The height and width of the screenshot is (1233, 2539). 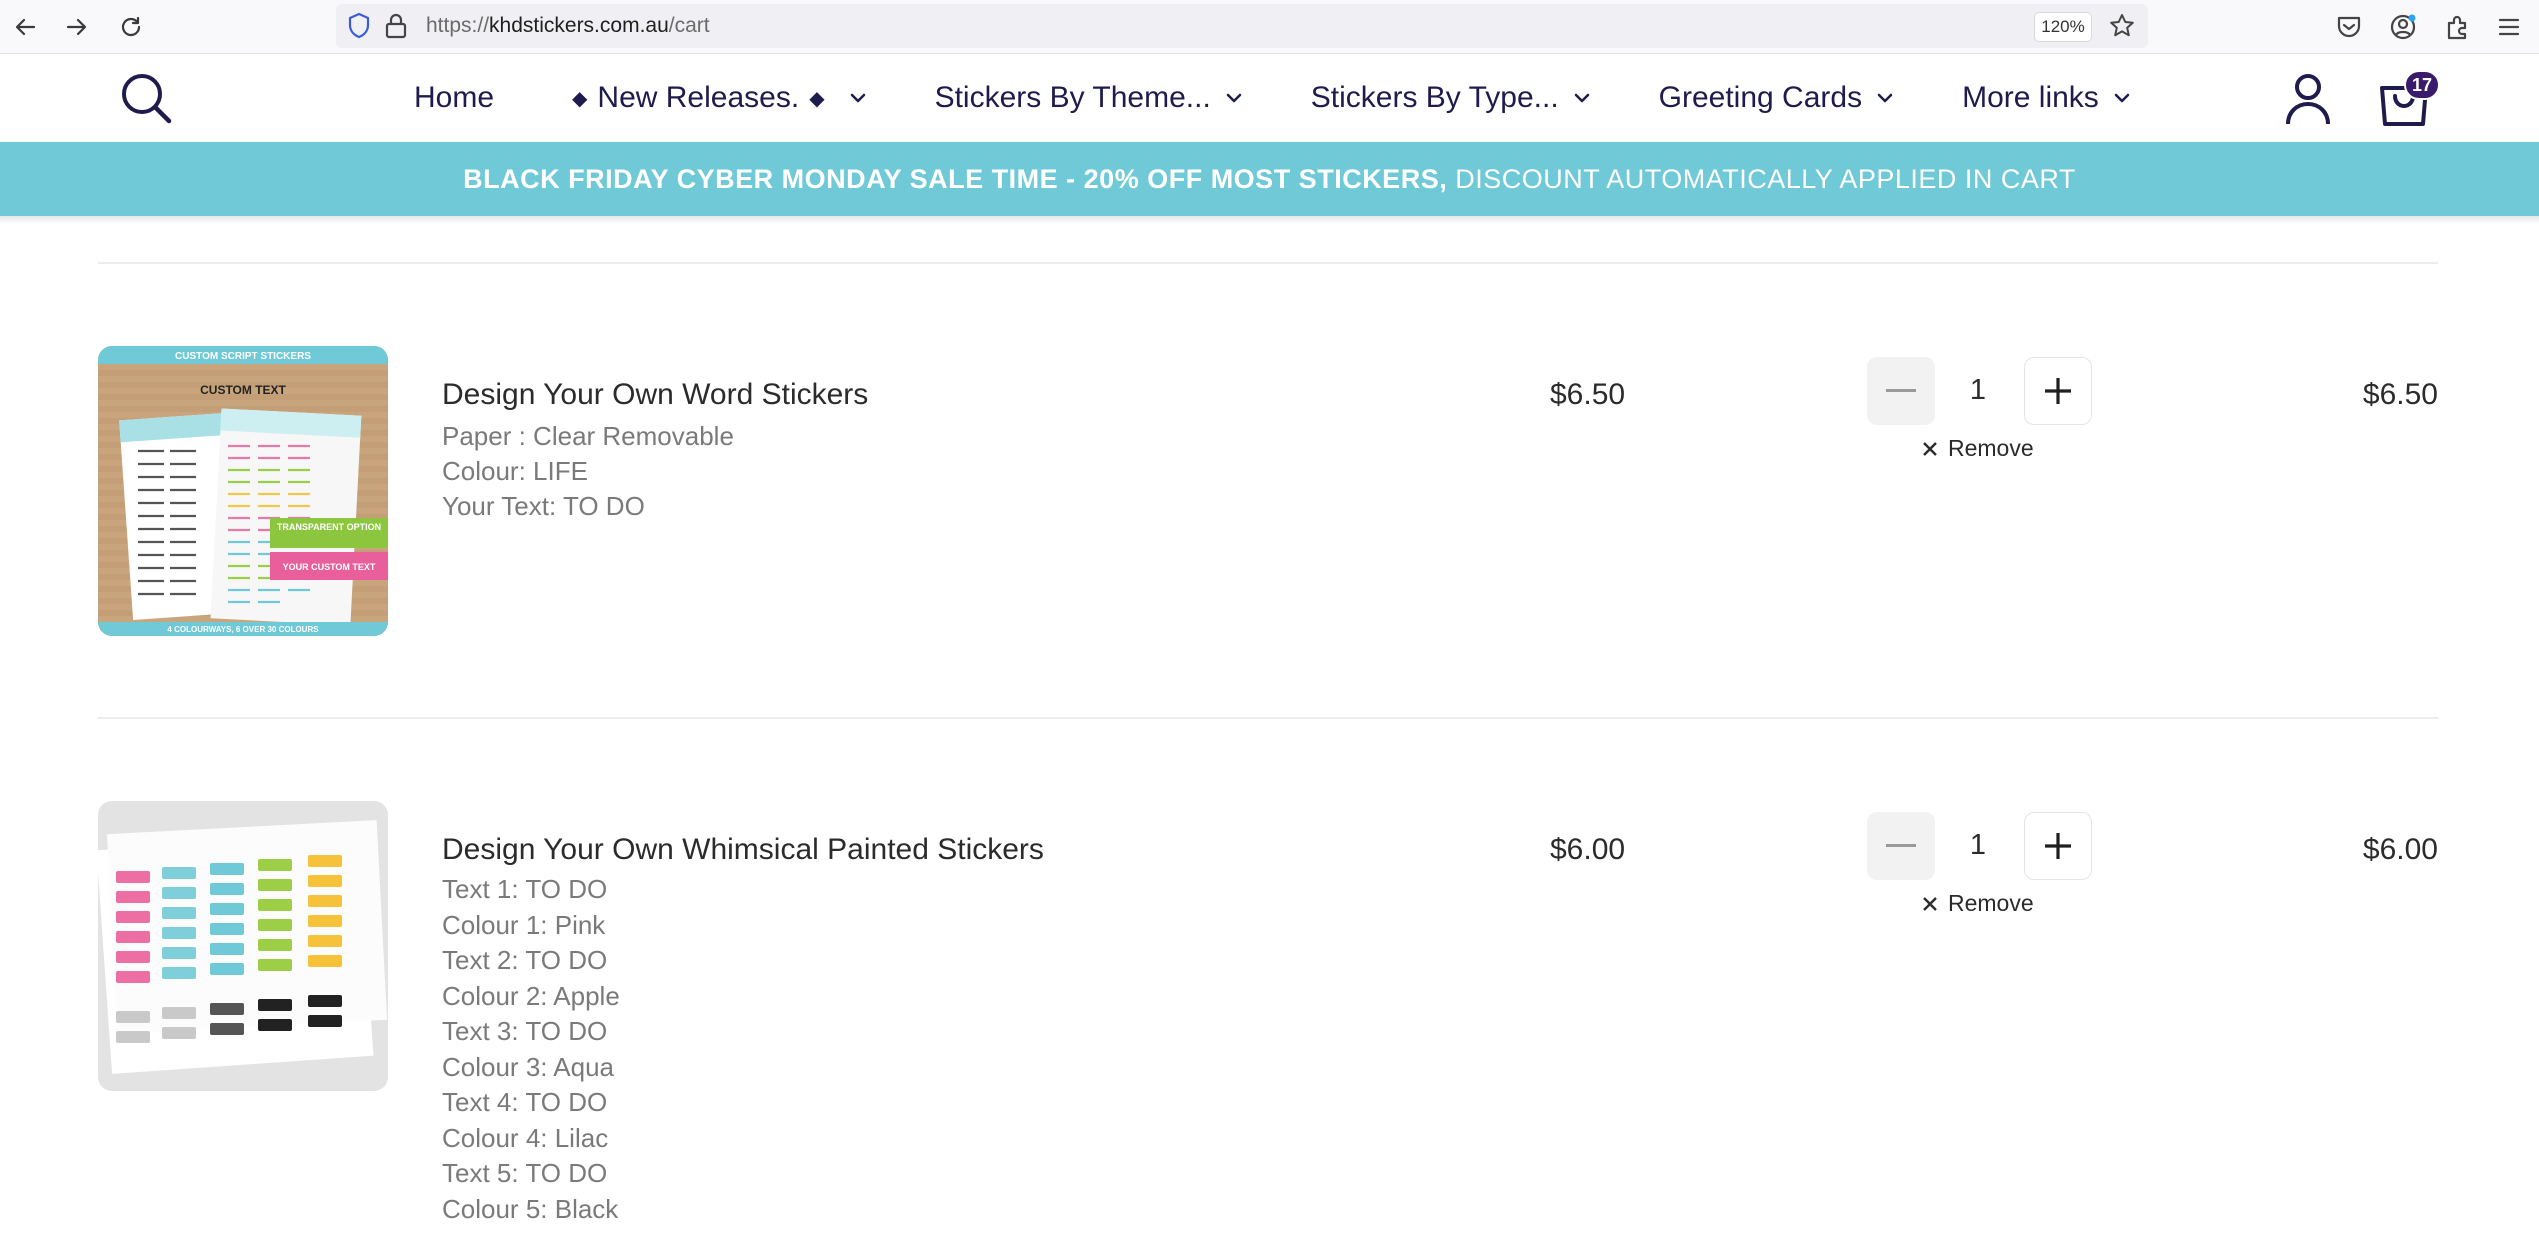 What do you see at coordinates (2030, 97) in the screenshot?
I see `nav-more-links-label: More links` at bounding box center [2030, 97].